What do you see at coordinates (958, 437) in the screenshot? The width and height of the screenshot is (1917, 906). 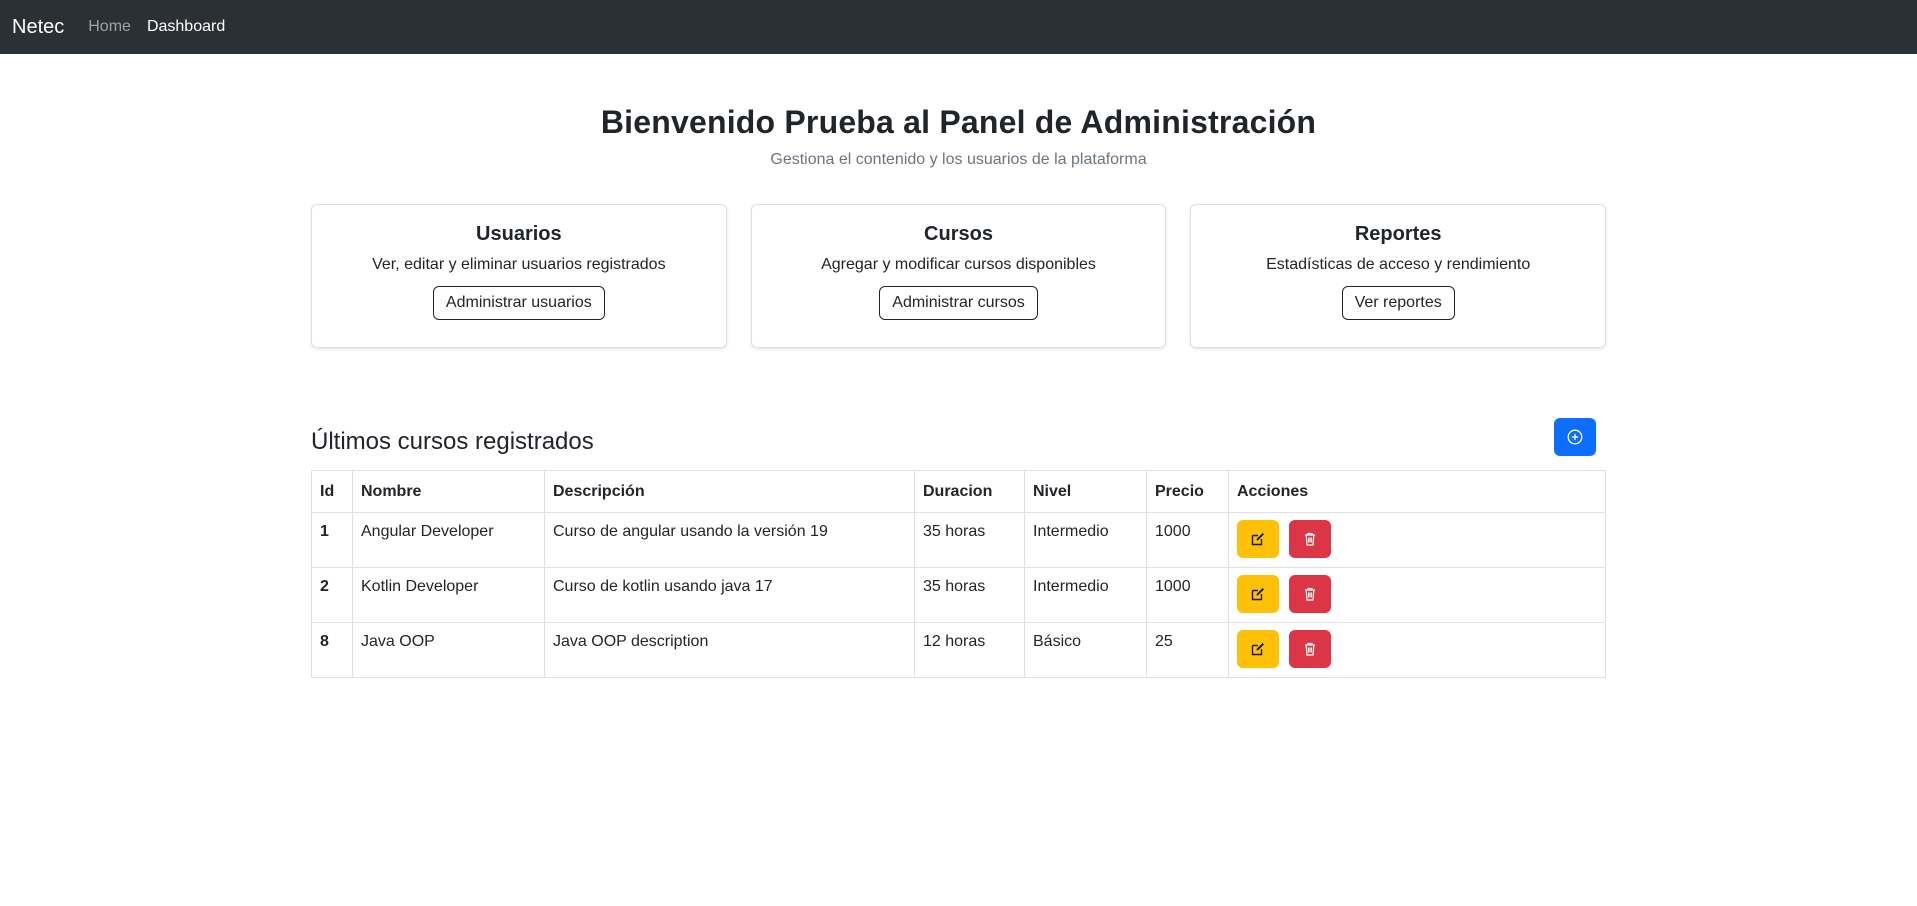 I see `courses-section-header: Últimos cursos registrados` at bounding box center [958, 437].